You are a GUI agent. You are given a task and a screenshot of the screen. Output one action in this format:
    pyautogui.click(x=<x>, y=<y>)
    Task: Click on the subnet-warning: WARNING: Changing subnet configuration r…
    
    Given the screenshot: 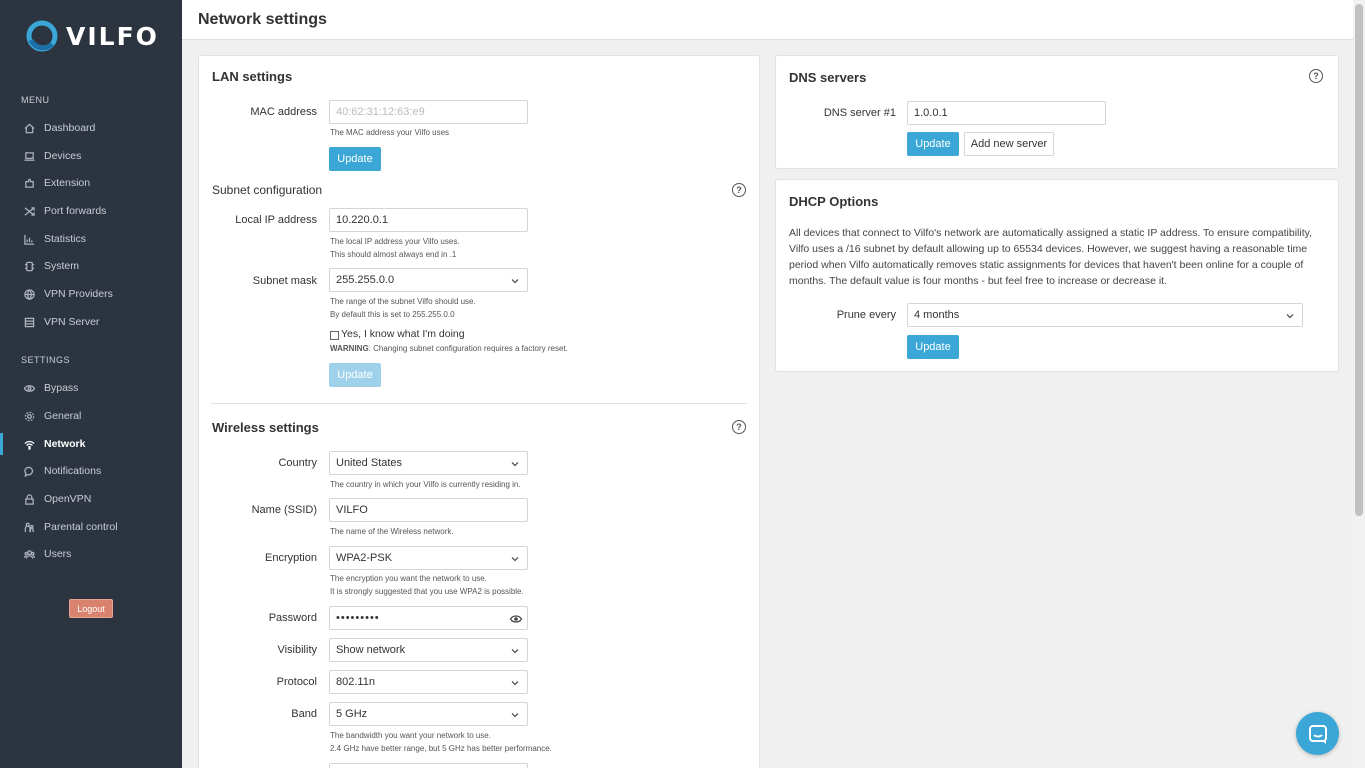 What is the action you would take?
    pyautogui.click(x=449, y=349)
    